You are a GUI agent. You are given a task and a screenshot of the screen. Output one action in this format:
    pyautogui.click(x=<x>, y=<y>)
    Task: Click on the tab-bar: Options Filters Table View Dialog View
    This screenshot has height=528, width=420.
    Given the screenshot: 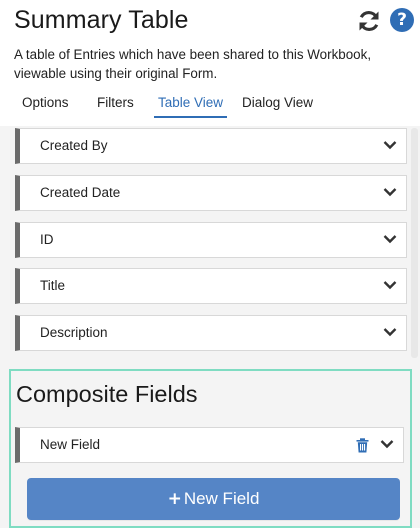 What is the action you would take?
    pyautogui.click(x=210, y=104)
    